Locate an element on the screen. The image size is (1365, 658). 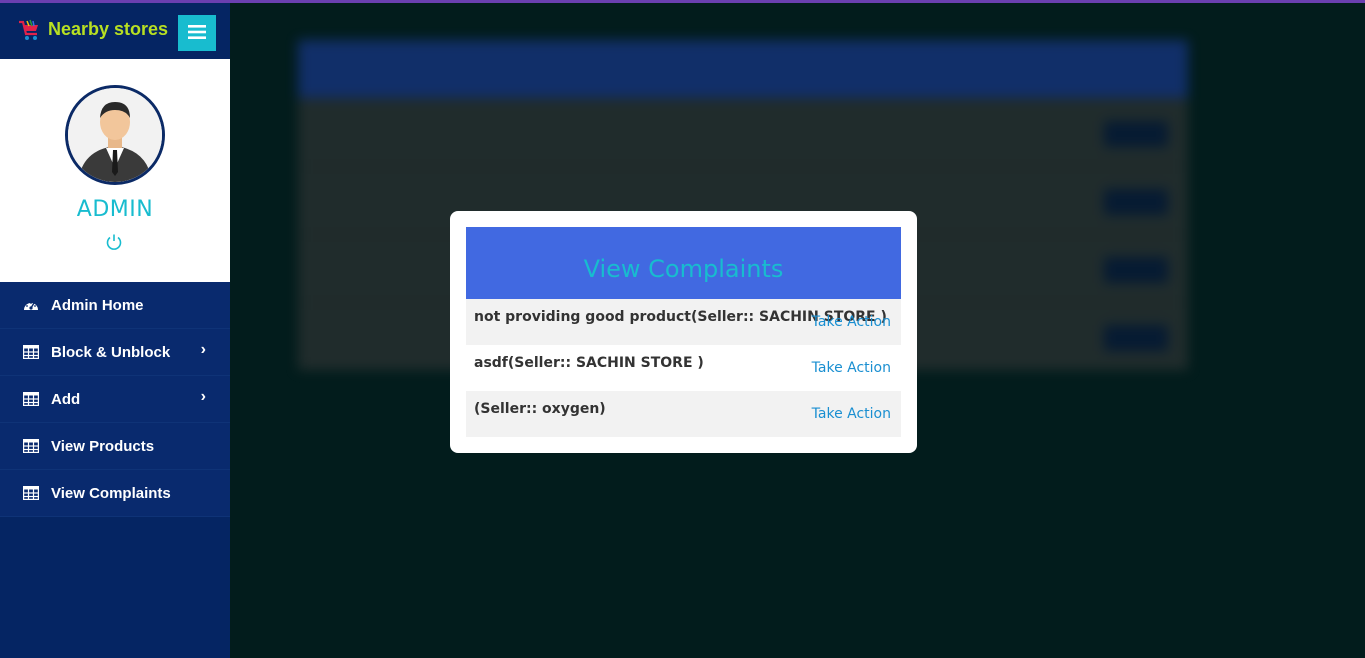
complaint-row: (Seller:: oxygen) Take Action is located at coordinates (683, 414).